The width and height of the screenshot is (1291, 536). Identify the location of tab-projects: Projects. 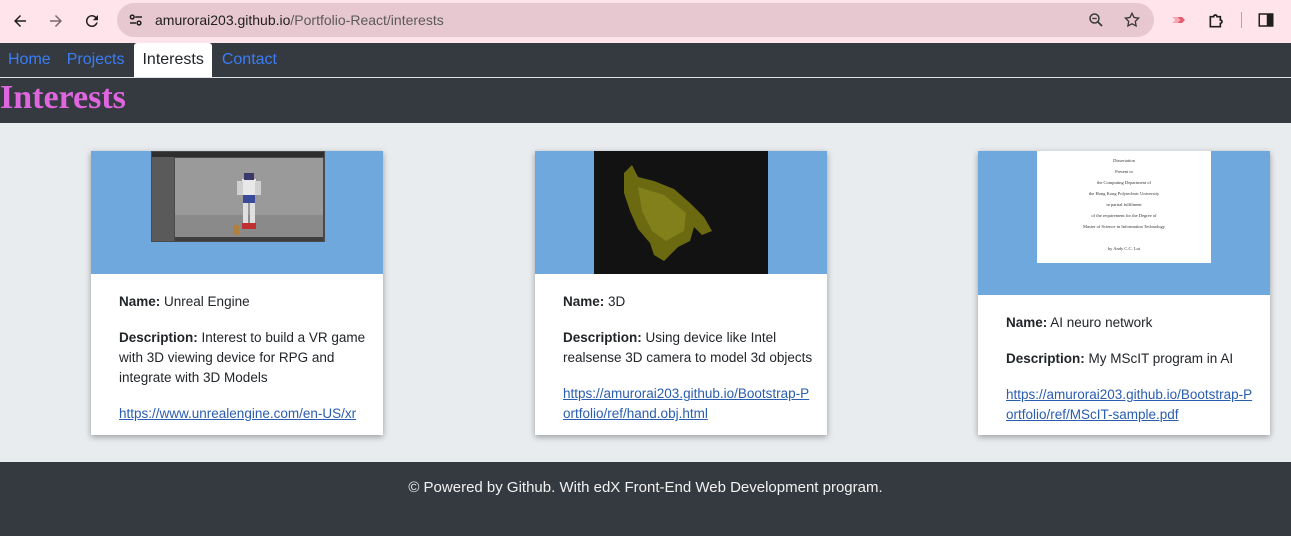
(96, 60).